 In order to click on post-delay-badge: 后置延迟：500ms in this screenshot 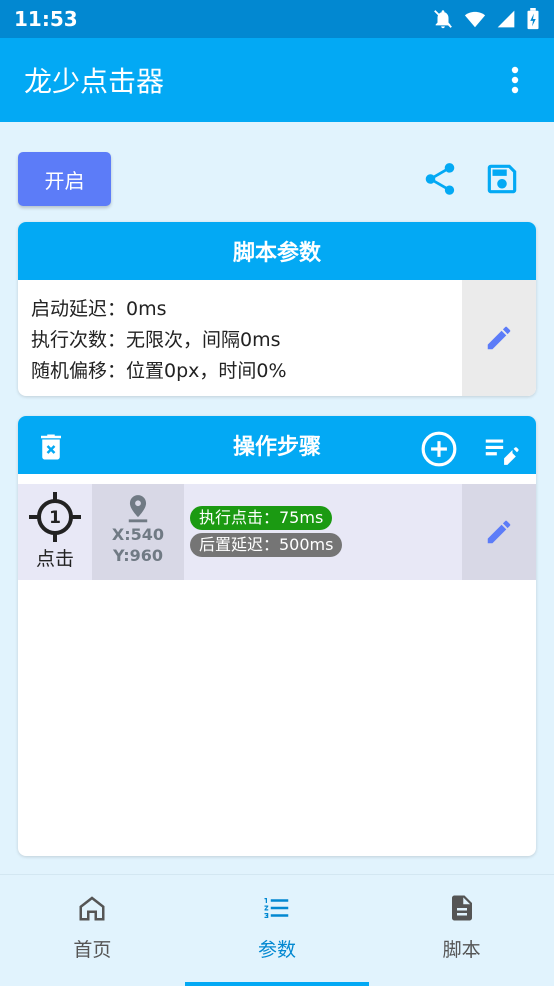, I will do `click(266, 545)`.